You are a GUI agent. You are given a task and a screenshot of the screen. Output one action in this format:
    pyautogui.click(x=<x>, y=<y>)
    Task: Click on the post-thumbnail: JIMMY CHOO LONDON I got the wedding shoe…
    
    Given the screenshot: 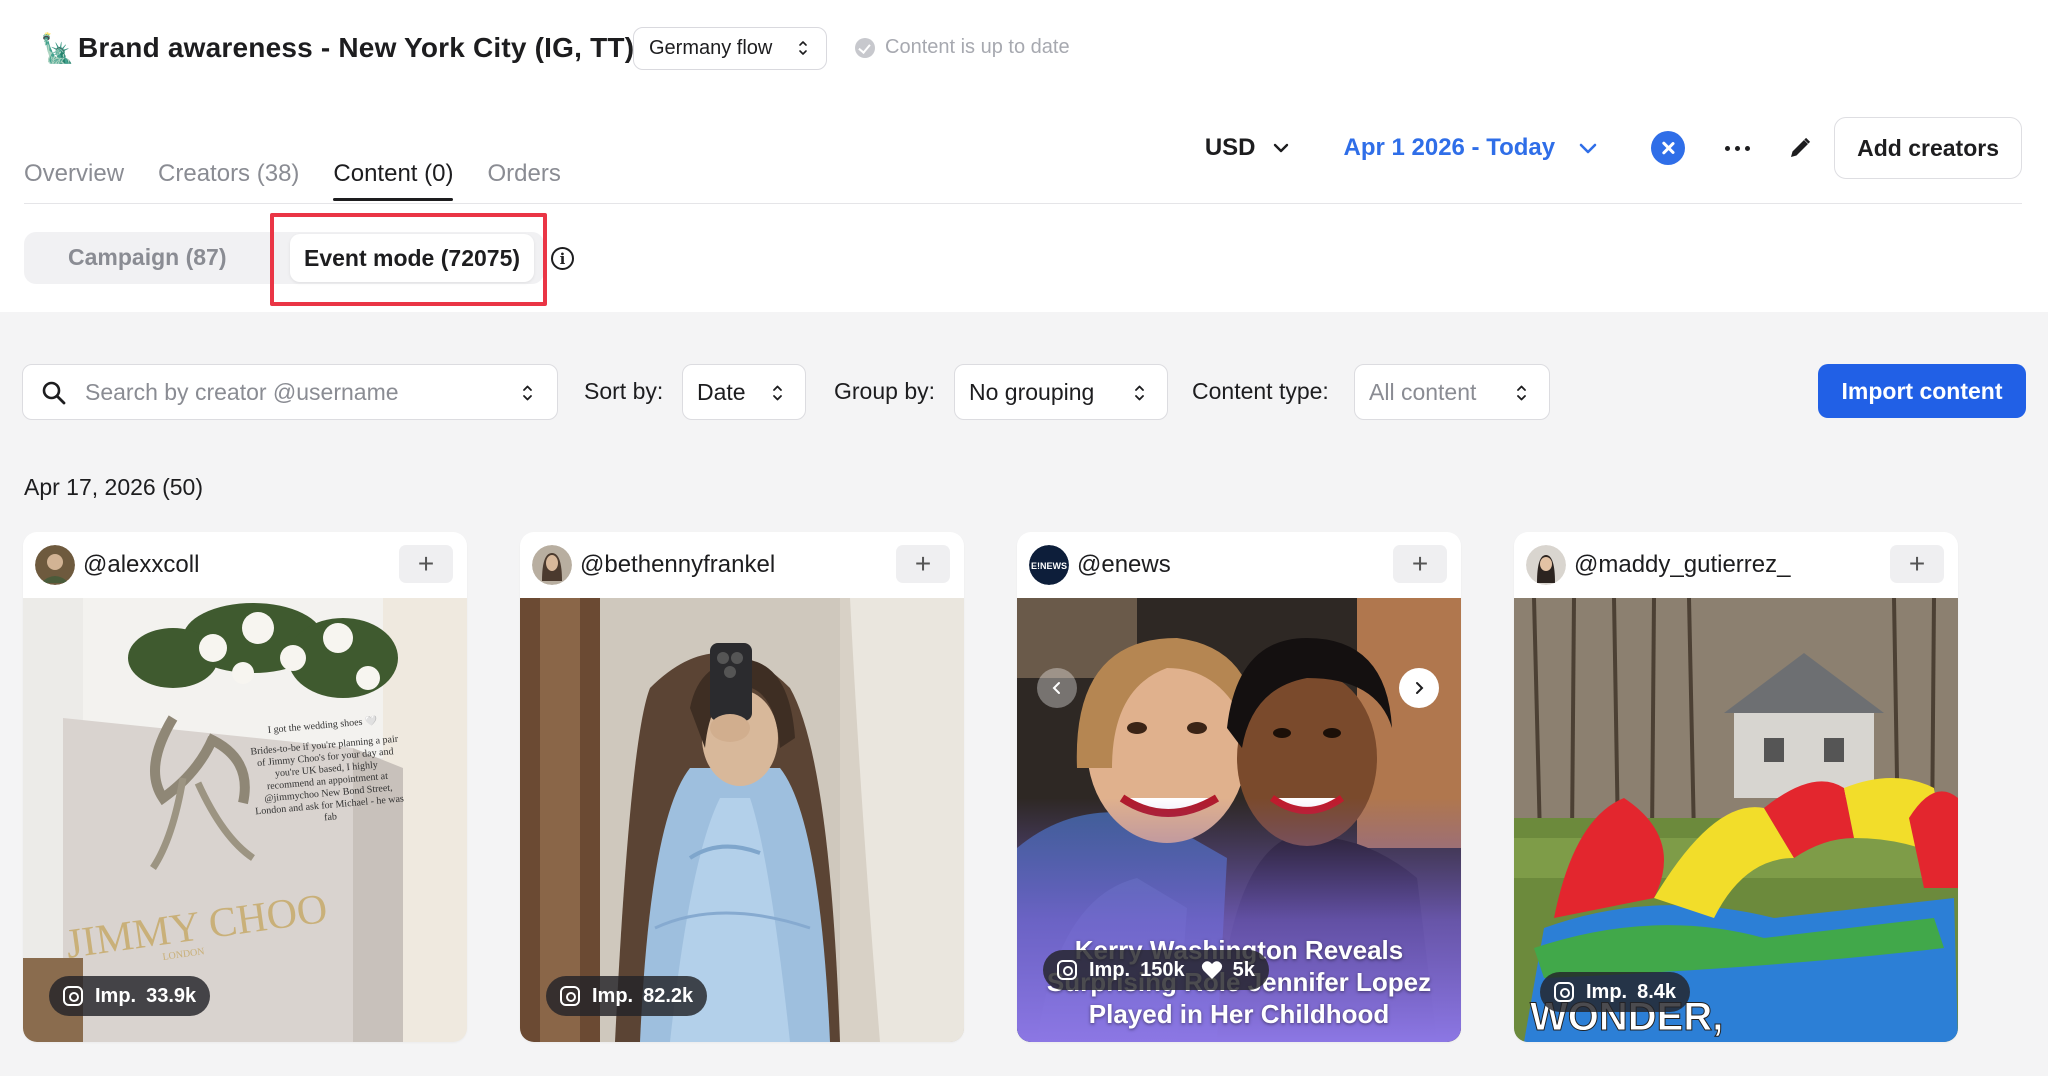 What is the action you would take?
    pyautogui.click(x=245, y=820)
    